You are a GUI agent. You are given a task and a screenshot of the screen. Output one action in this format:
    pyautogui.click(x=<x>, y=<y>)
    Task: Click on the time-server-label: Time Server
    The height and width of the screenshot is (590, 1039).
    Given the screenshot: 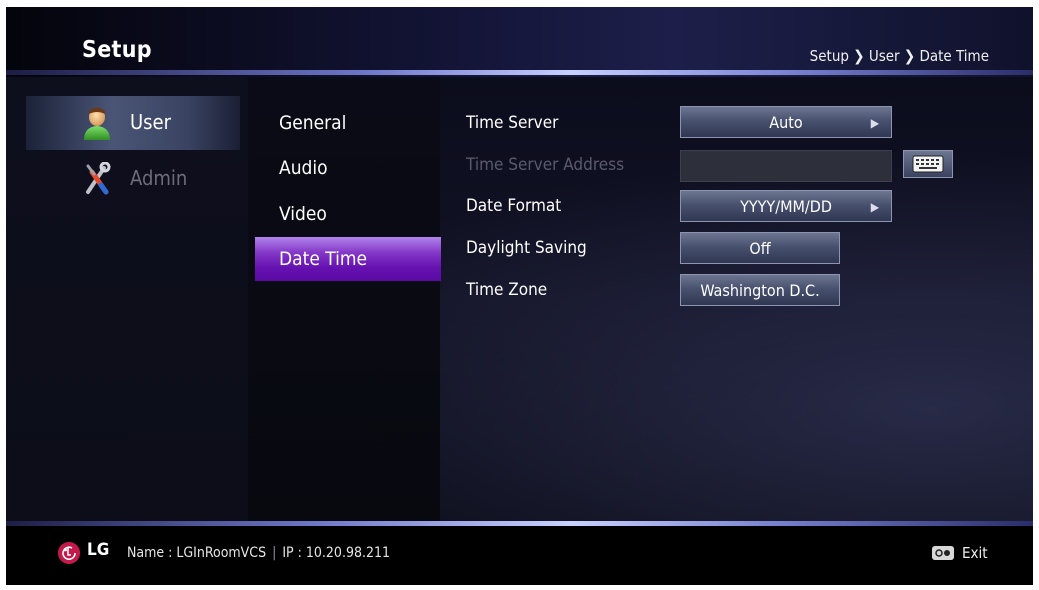 What is the action you would take?
    pyautogui.click(x=512, y=123)
    